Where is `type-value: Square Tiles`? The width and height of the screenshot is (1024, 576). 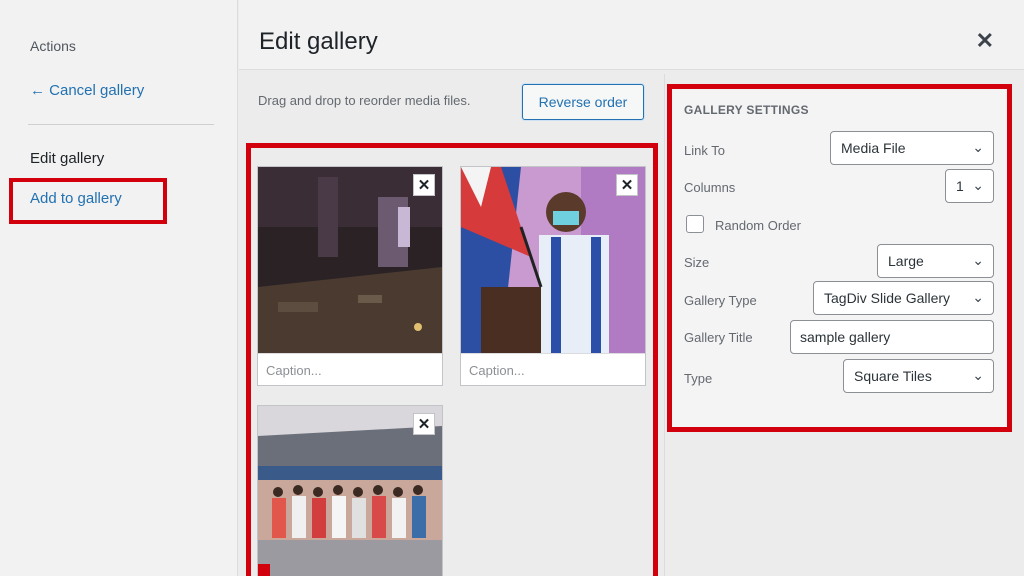
type-value: Square Tiles is located at coordinates (893, 376).